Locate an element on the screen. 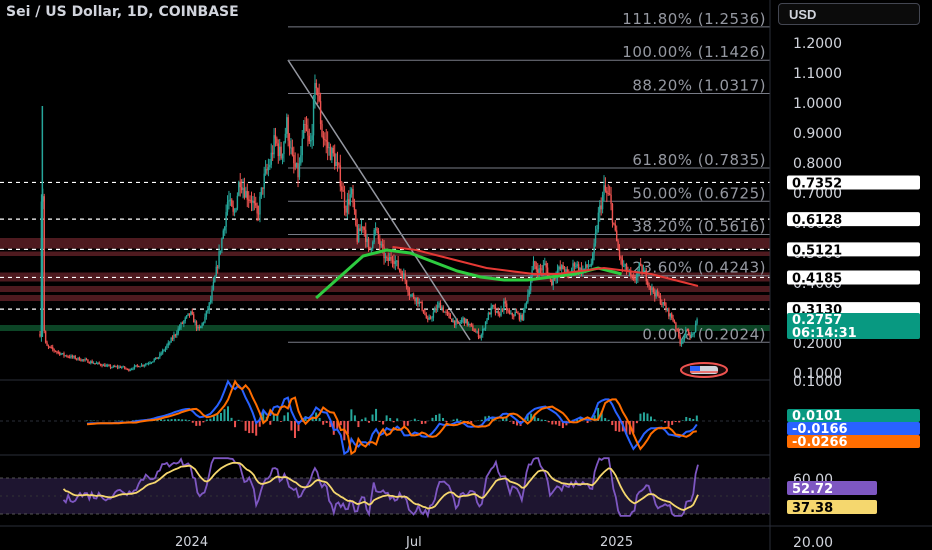 The width and height of the screenshot is (932, 550). chart-title: Sei / US Dollar, 1D, COINBASE is located at coordinates (122, 12).